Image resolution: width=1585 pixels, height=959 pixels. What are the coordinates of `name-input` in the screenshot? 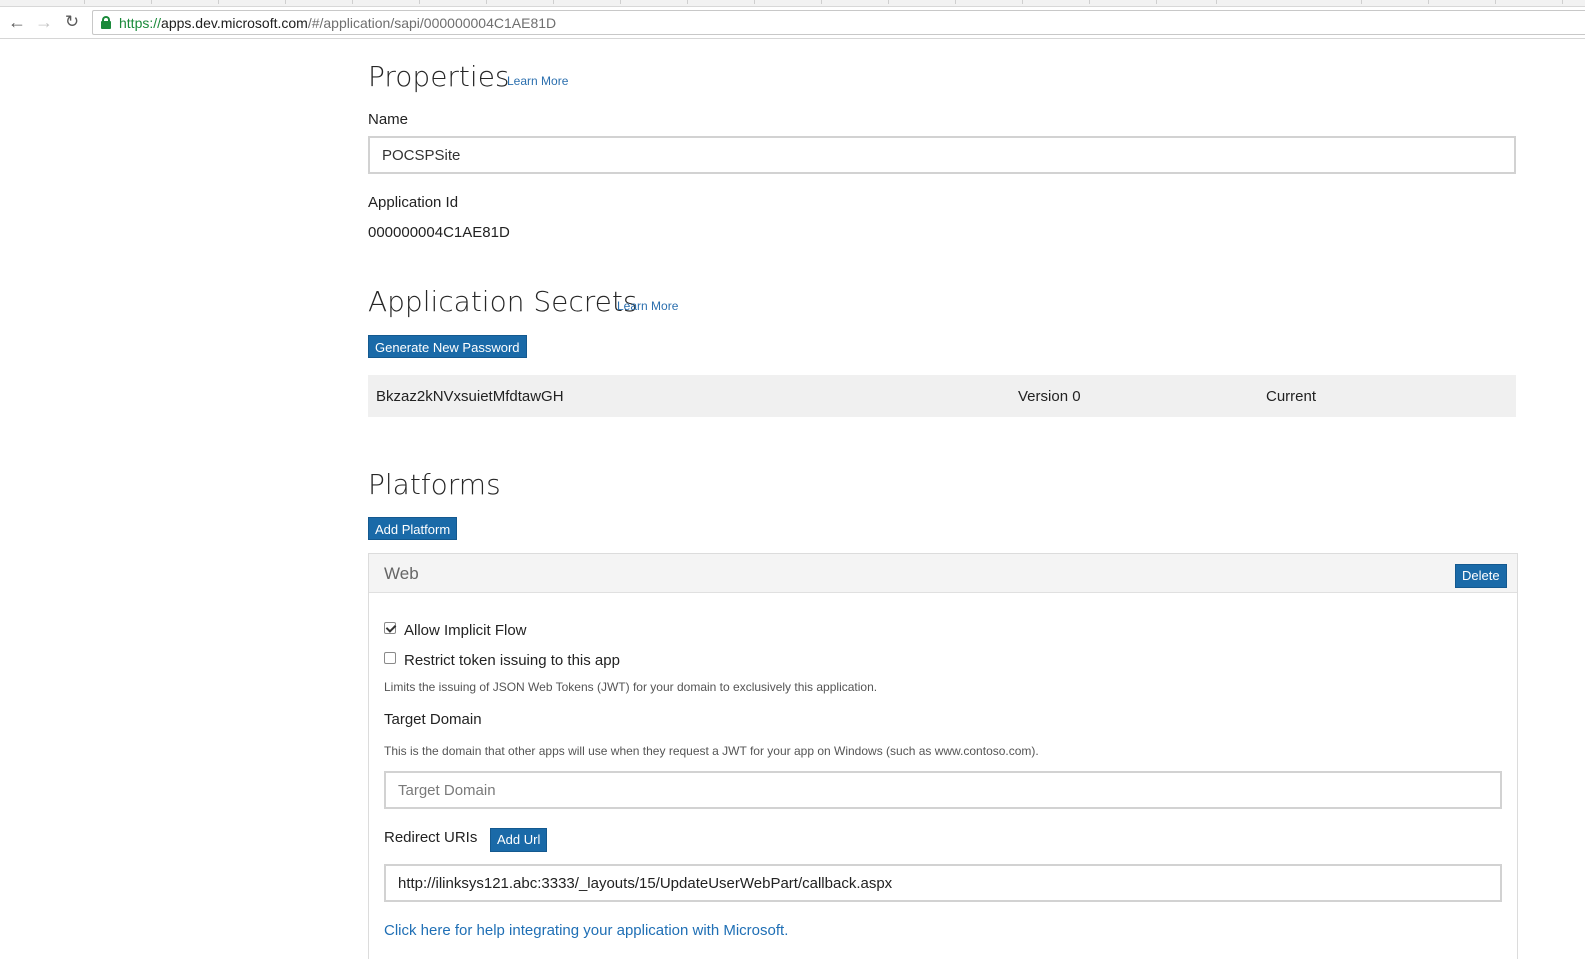 It's located at (942, 155).